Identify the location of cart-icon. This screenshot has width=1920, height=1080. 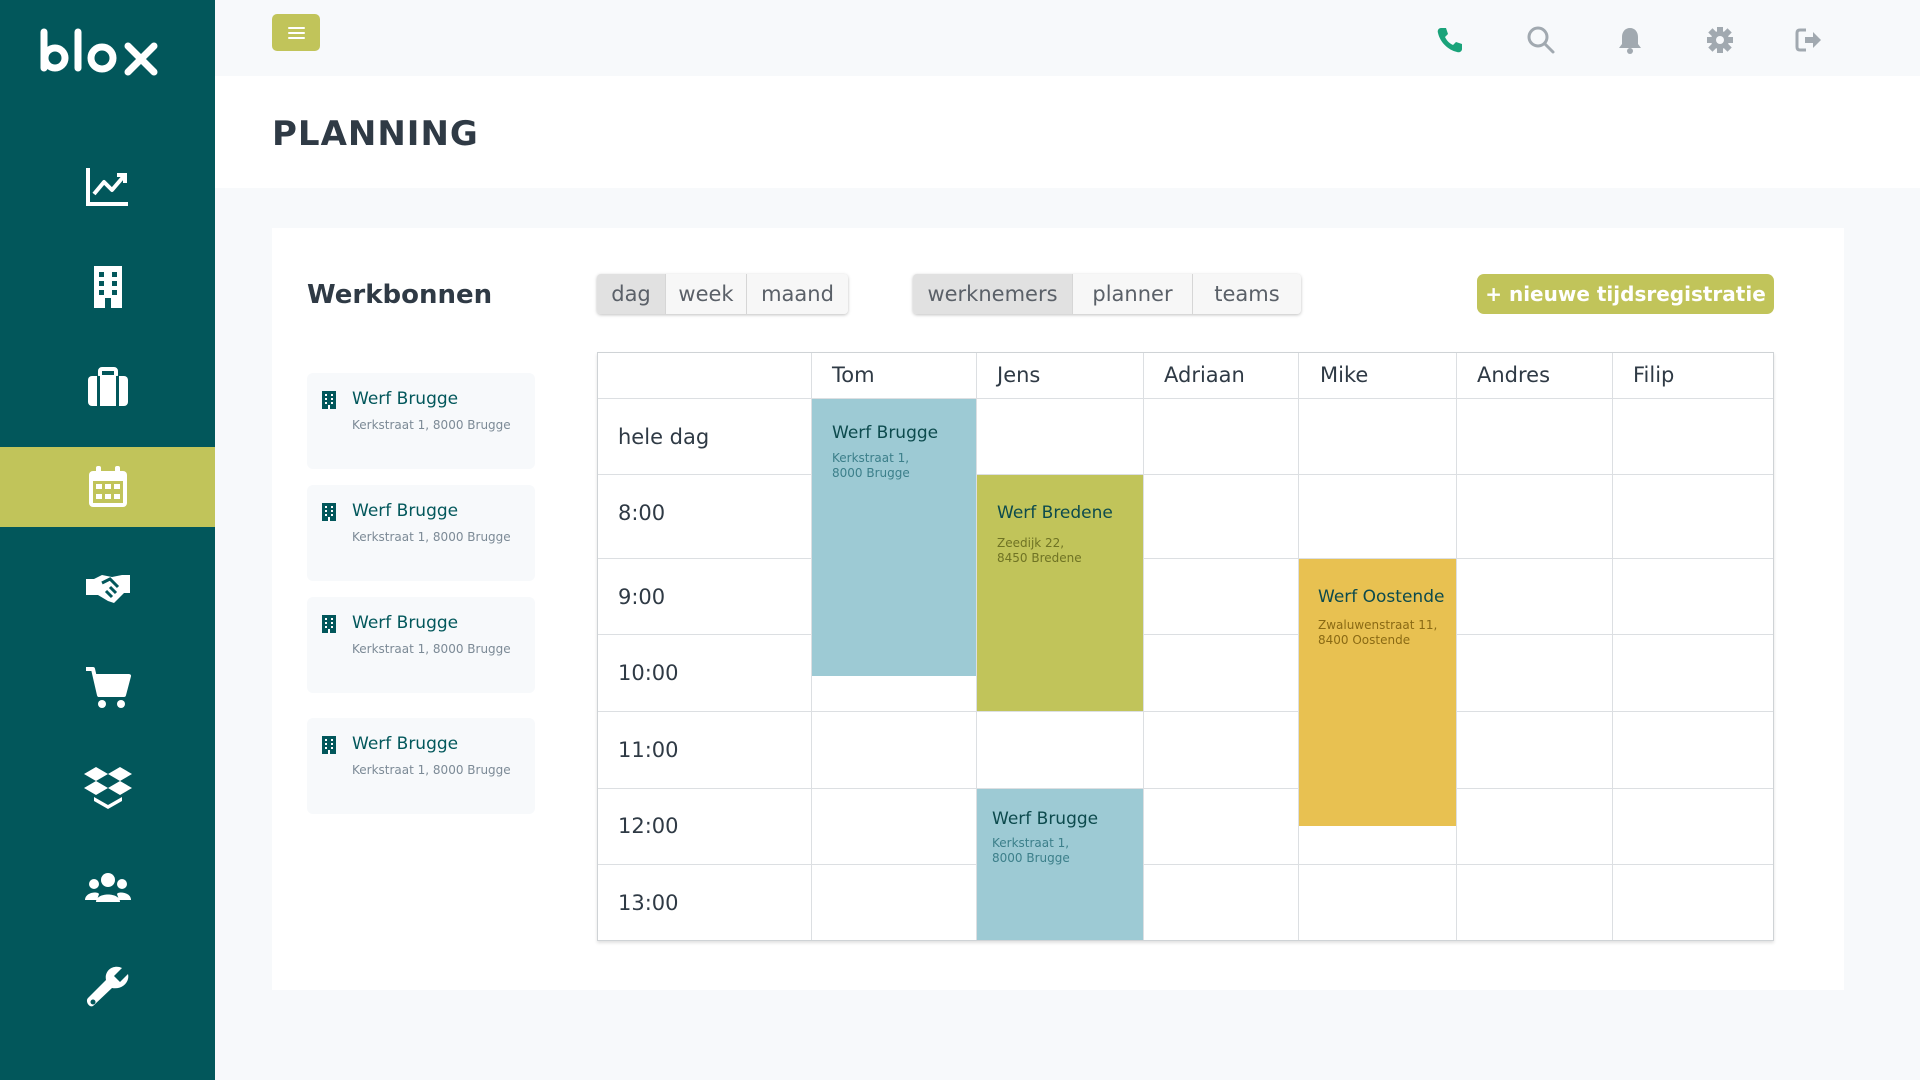
(108, 687).